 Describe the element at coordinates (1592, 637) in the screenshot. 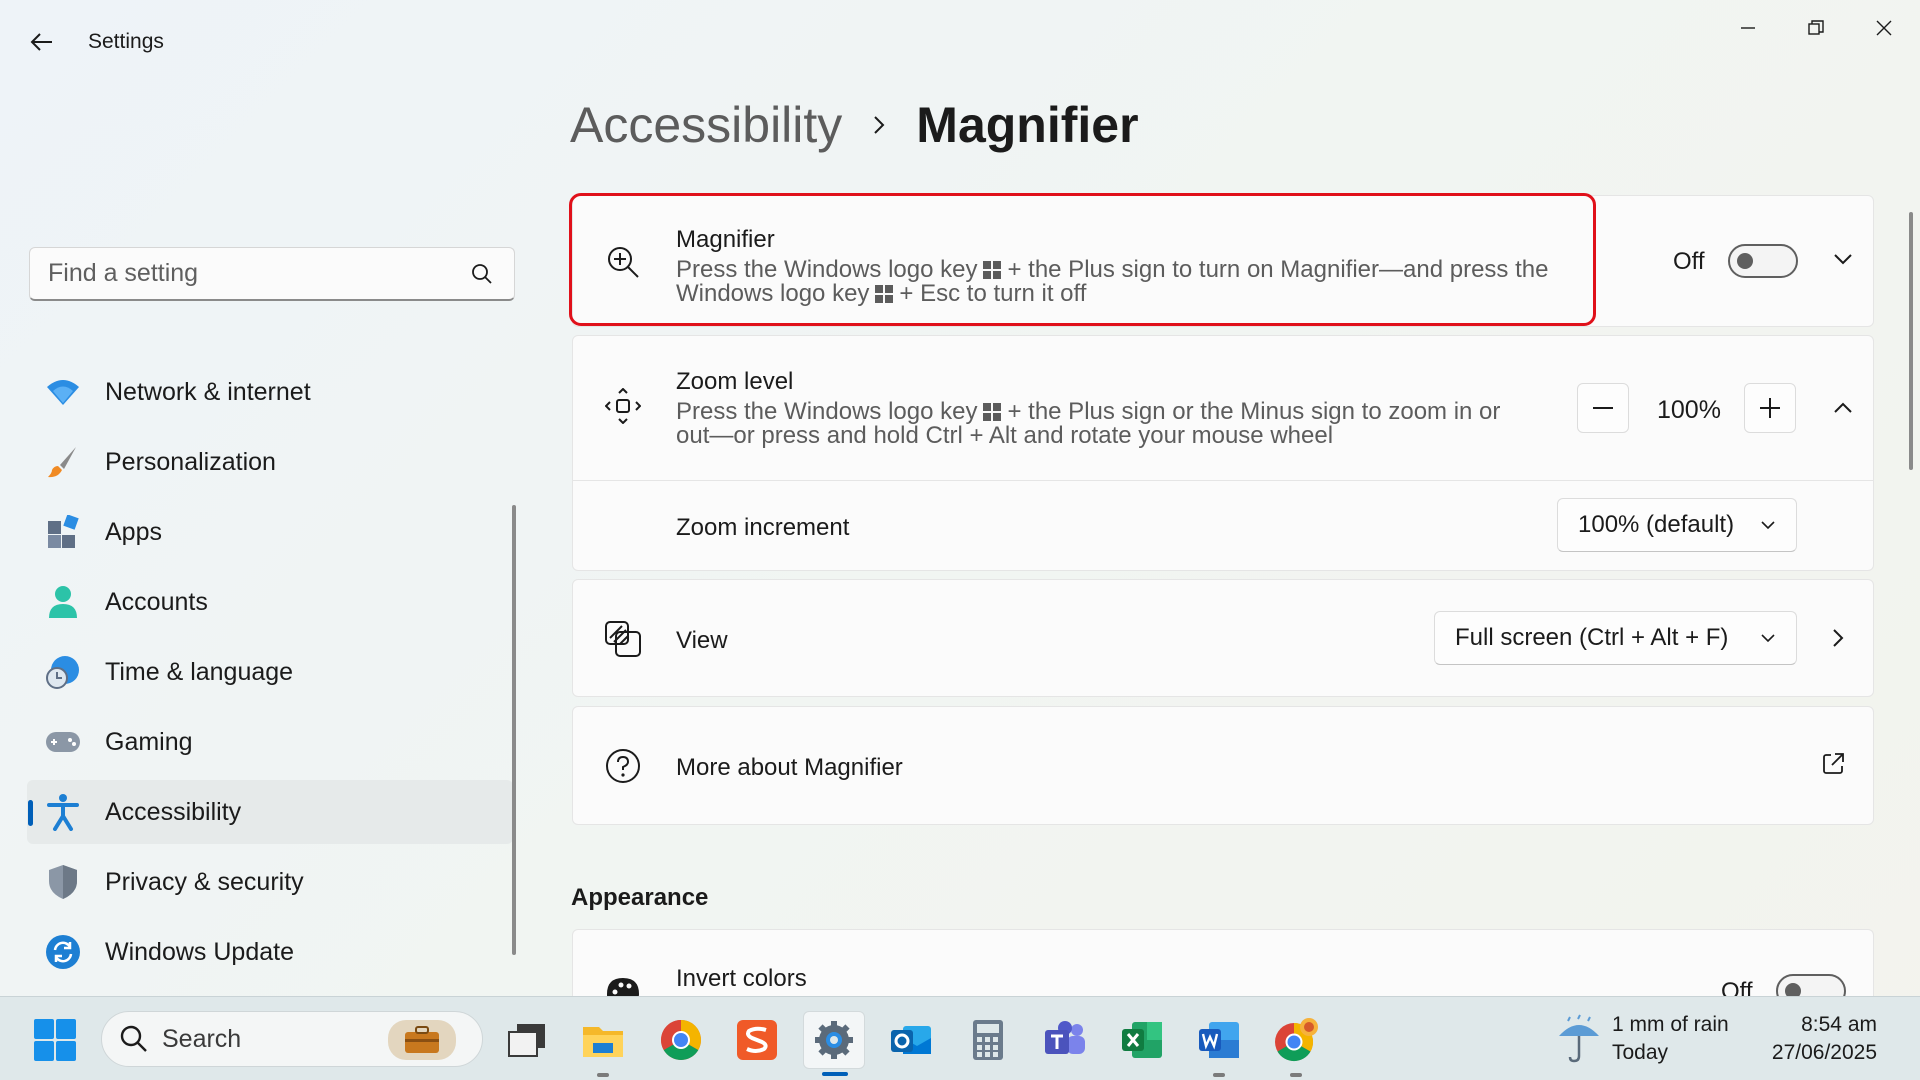

I see `view-value: Full screen (Ctrl + Alt + F)` at that location.